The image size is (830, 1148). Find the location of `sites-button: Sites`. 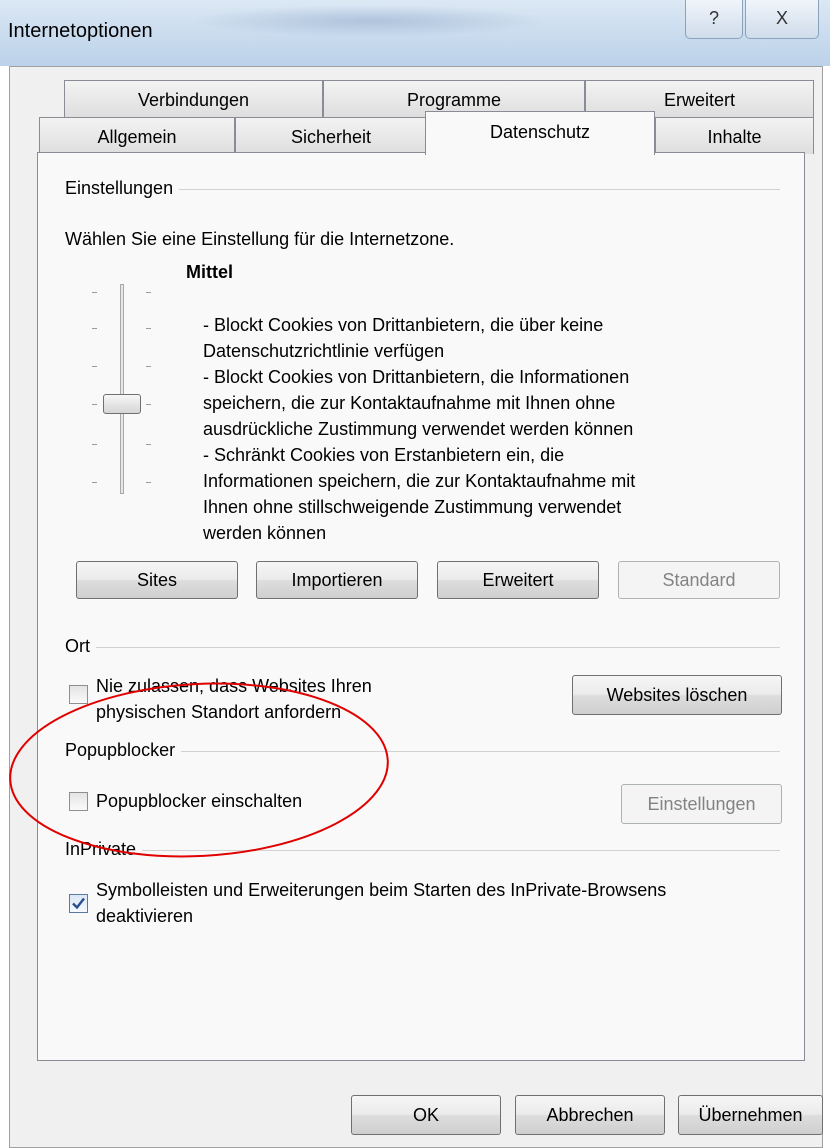

sites-button: Sites is located at coordinates (157, 580).